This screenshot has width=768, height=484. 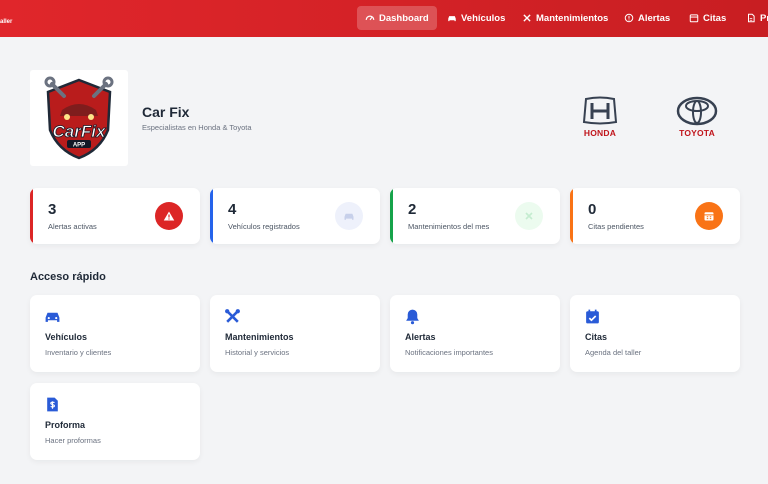 What do you see at coordinates (264, 226) in the screenshot?
I see `stat-label: Vehículos registrados` at bounding box center [264, 226].